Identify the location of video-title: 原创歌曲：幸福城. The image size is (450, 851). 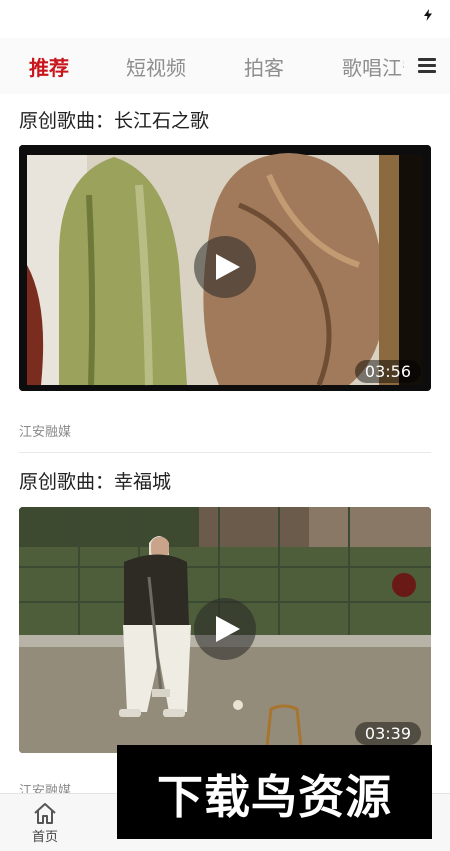
(95, 480).